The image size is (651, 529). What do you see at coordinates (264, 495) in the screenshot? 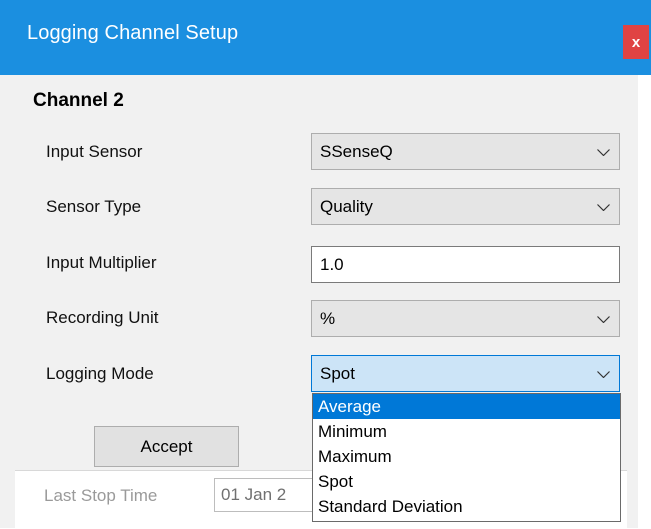
I see `last-stop-time-field: 01 Jan 2` at bounding box center [264, 495].